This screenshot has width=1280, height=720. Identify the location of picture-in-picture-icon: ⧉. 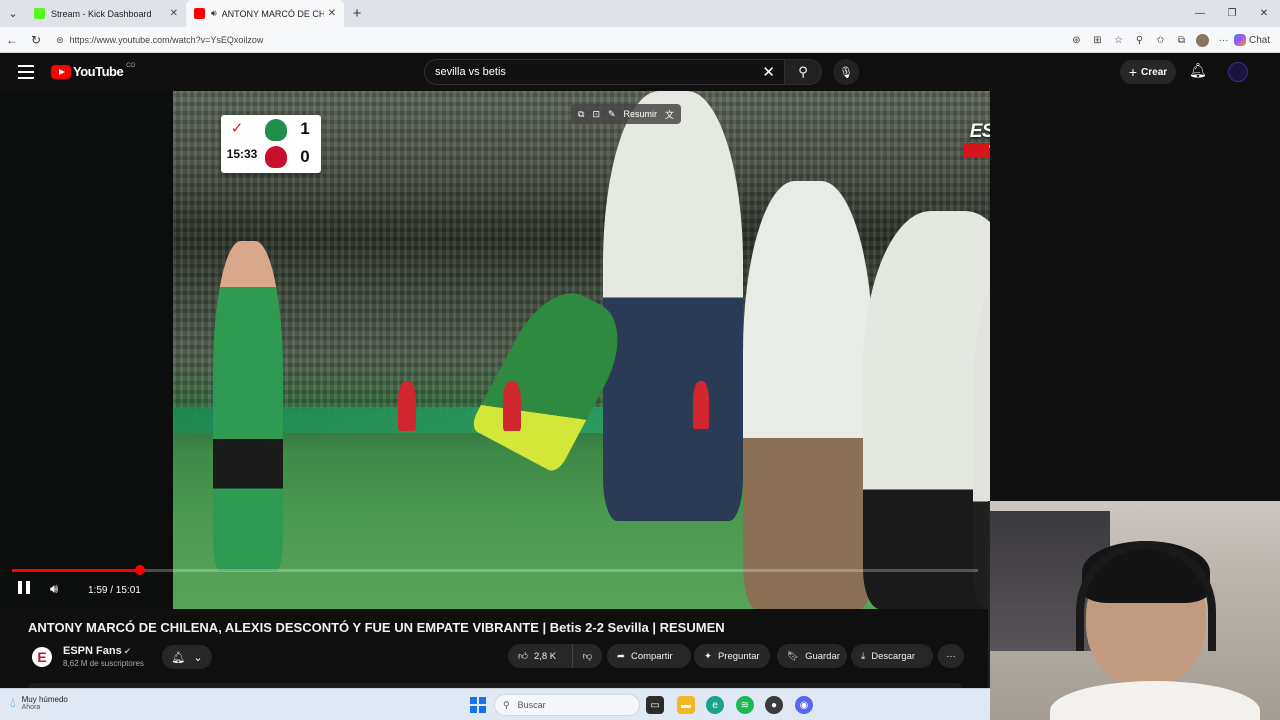
(581, 114).